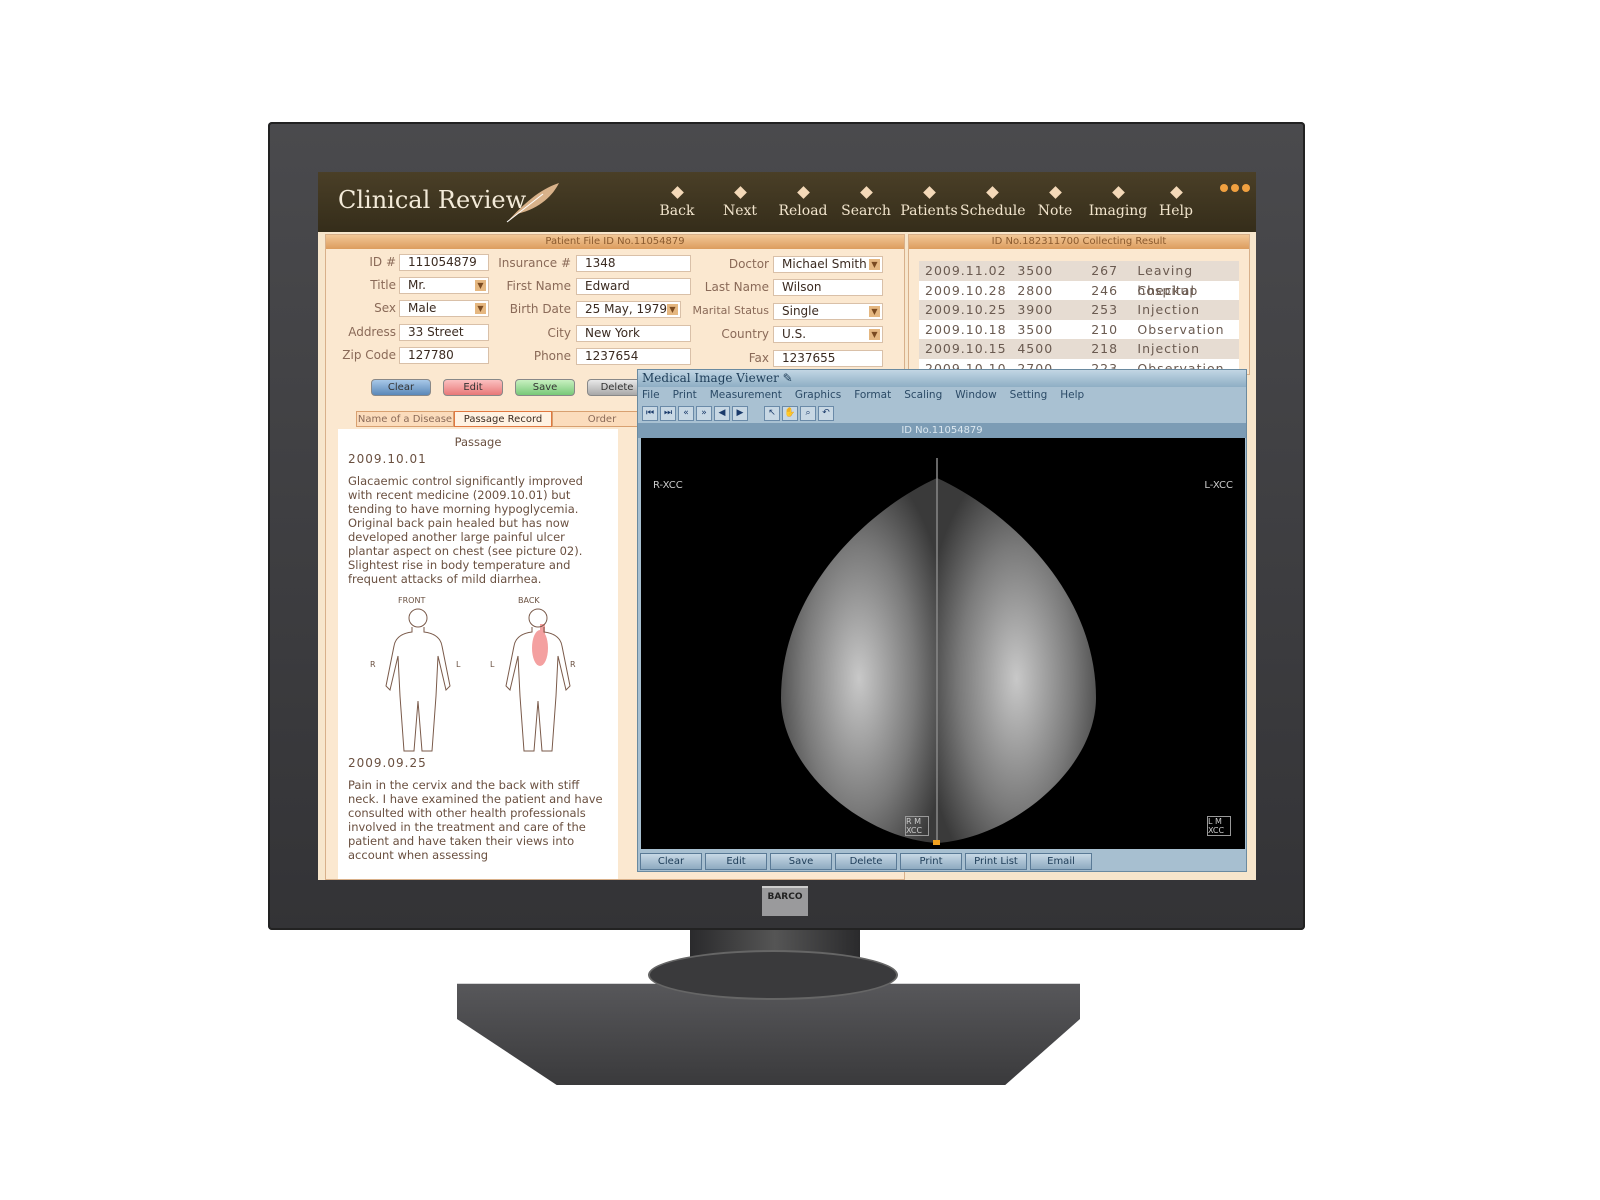 This screenshot has height=1200, width=1600. I want to click on rewind-icon: «, so click(686, 413).